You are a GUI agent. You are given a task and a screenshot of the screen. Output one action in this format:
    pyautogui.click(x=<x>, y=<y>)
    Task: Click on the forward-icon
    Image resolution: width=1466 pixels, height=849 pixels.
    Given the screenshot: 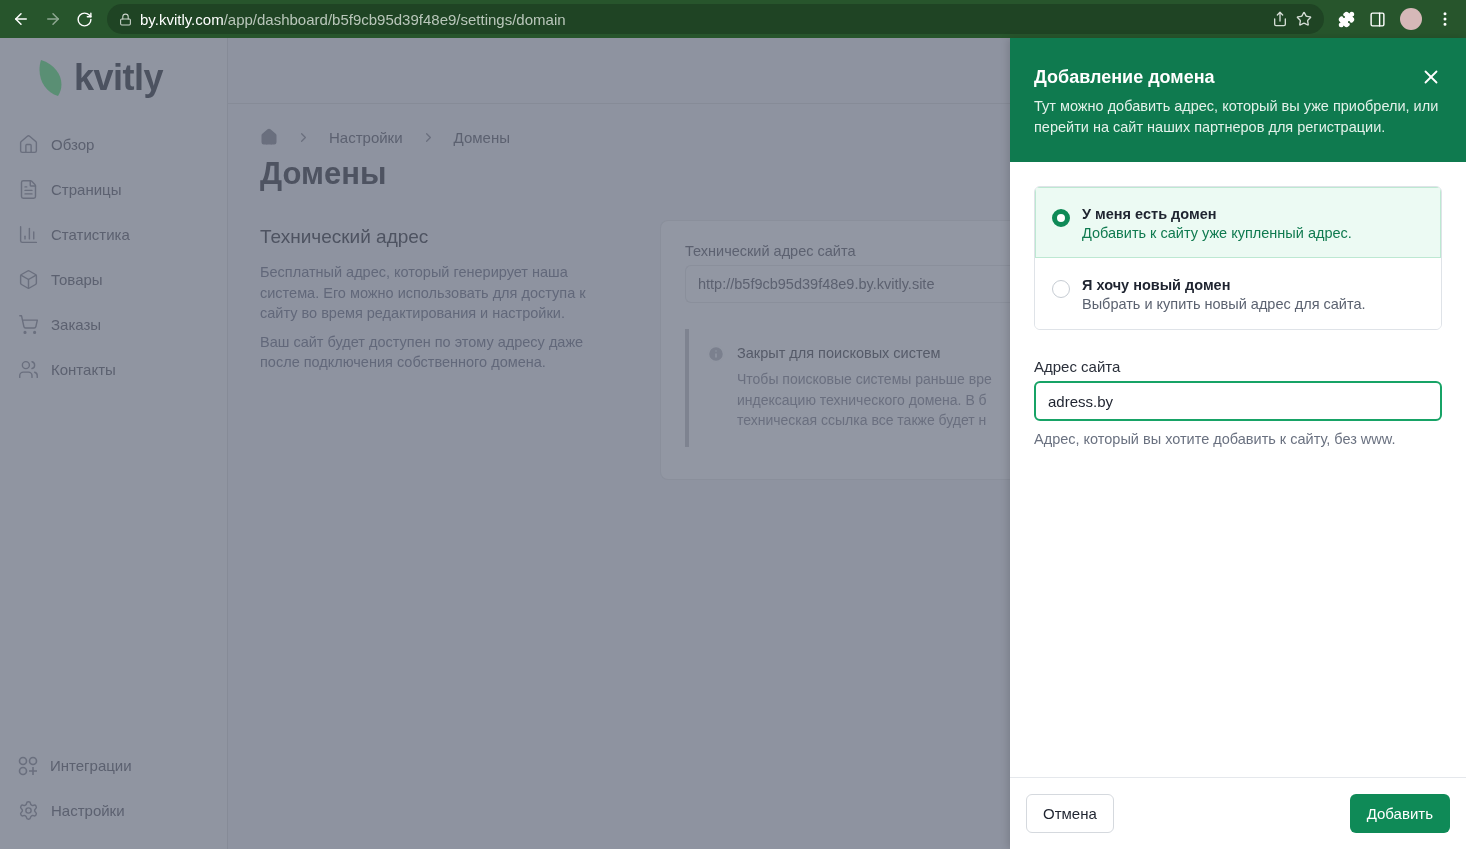 What is the action you would take?
    pyautogui.click(x=53, y=19)
    